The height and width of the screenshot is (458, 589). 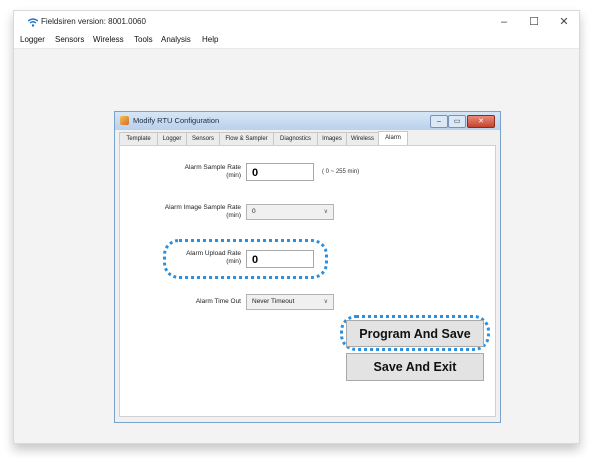 I want to click on alarm-image-sample-rate-value: 0, so click(x=254, y=211).